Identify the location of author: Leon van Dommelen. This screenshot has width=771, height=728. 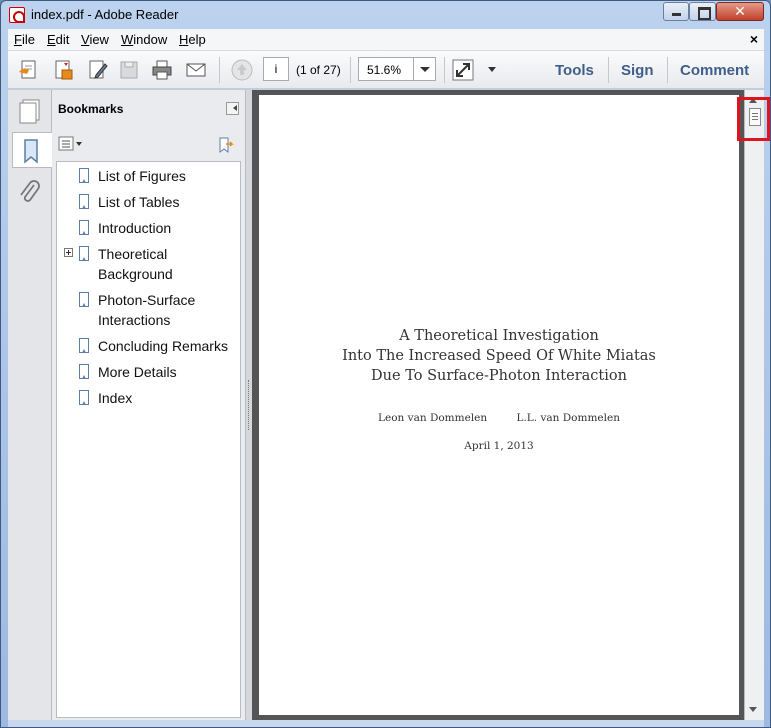
(433, 418).